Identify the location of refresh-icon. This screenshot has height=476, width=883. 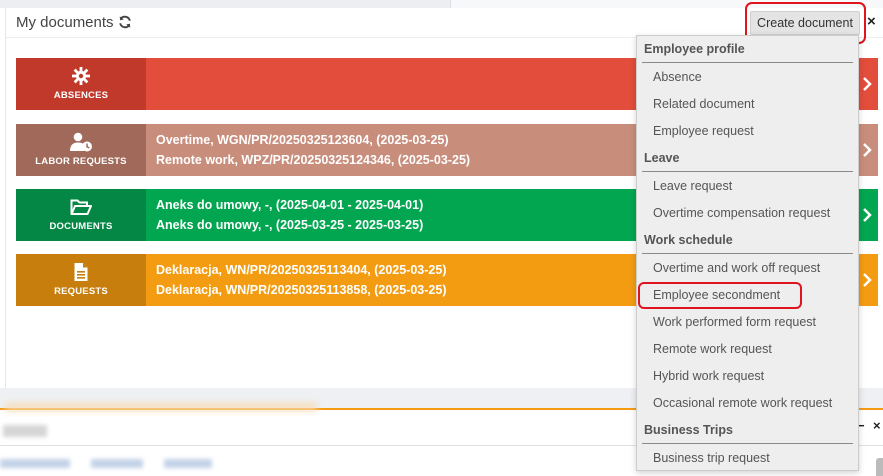
(125, 22).